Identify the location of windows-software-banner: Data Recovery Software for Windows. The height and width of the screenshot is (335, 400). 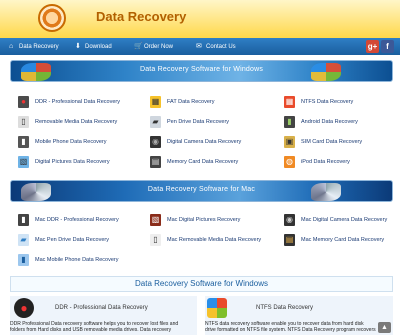
(201, 71).